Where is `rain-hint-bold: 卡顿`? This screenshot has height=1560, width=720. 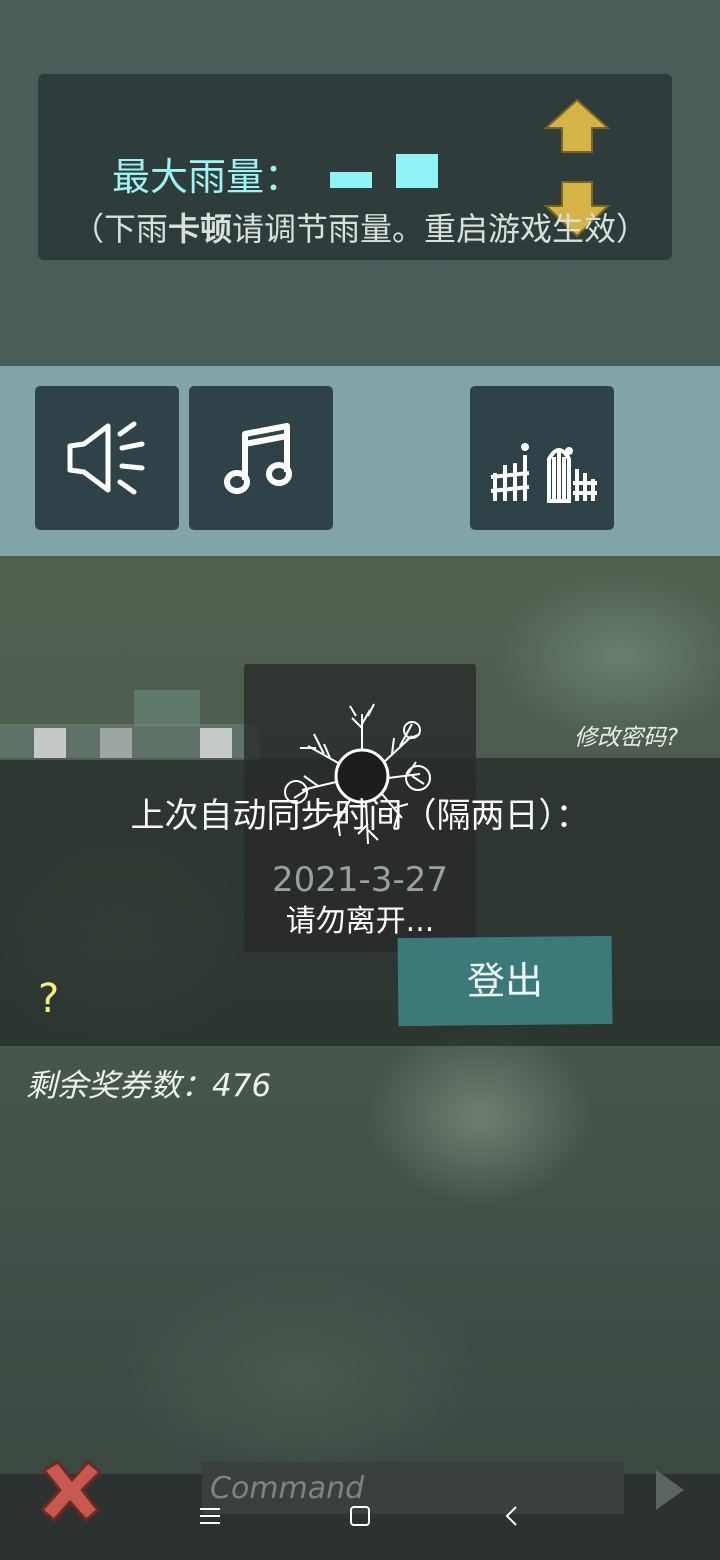 rain-hint-bold: 卡顿 is located at coordinates (199, 229).